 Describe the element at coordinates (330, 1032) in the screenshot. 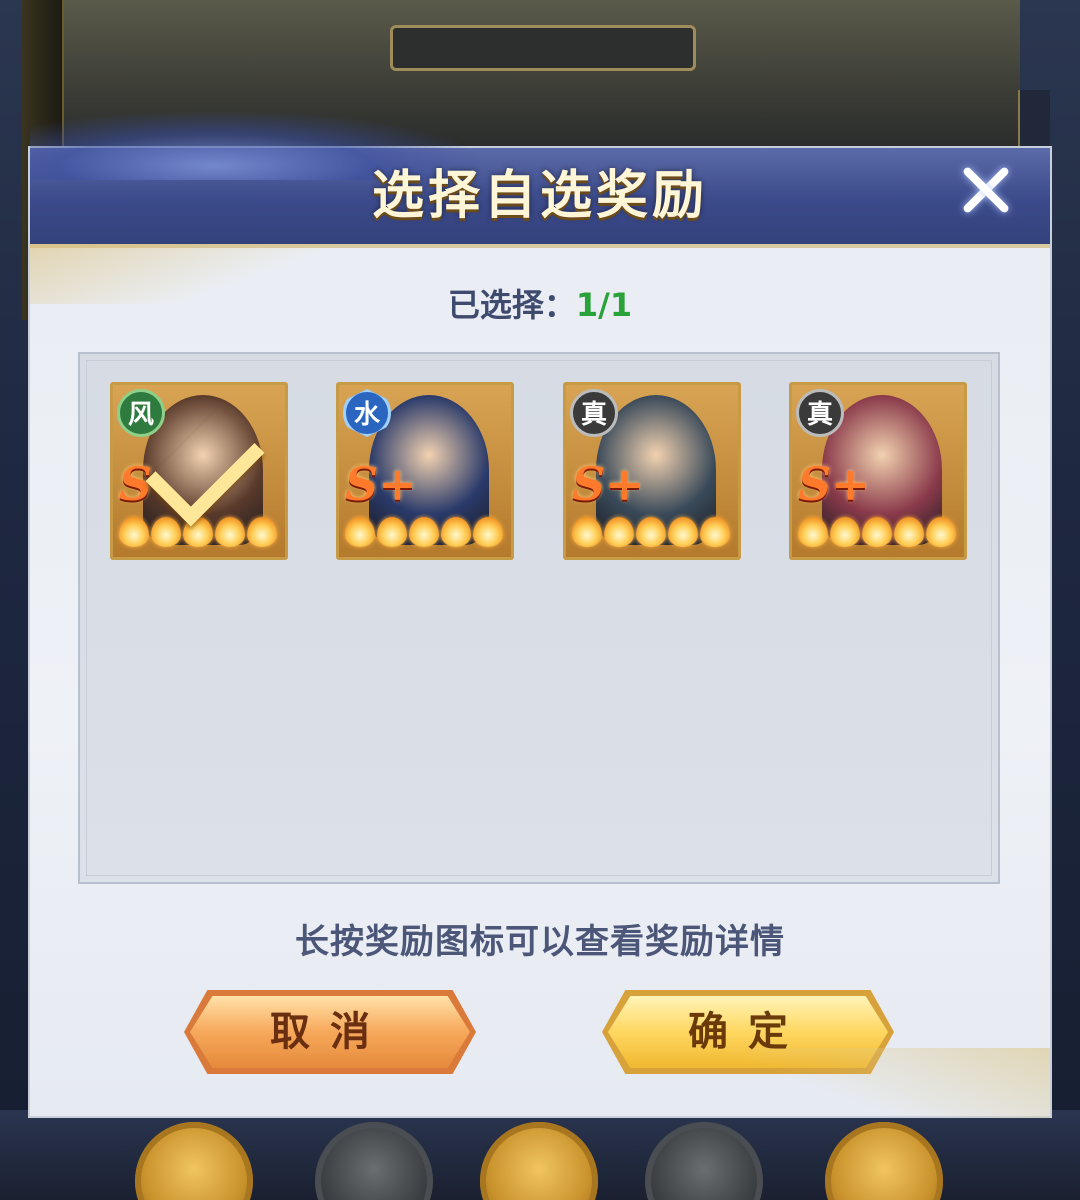

I see `cancel-button: 取消` at that location.